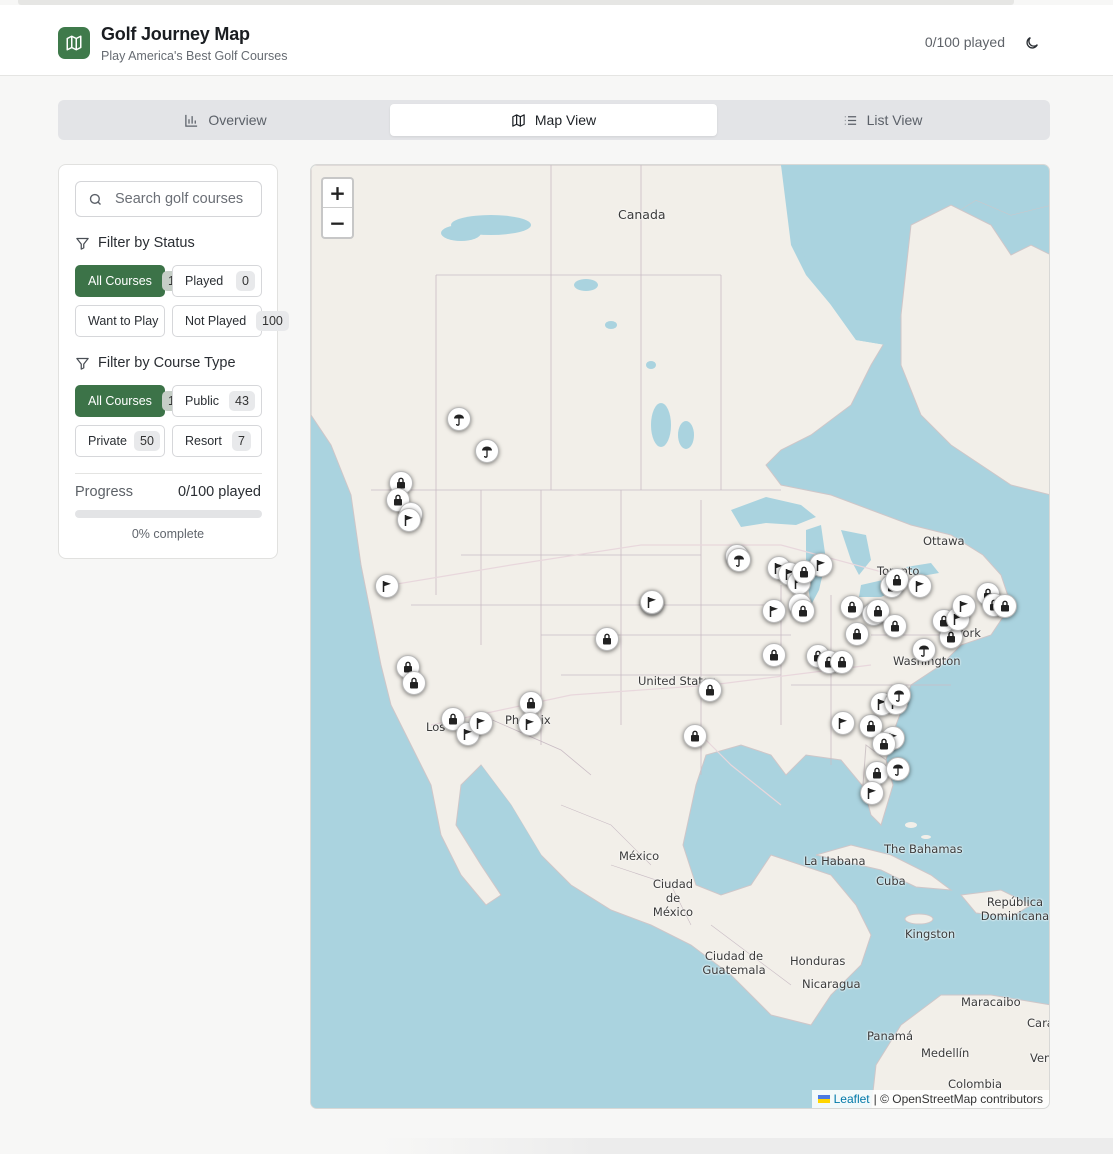 The height and width of the screenshot is (1154, 1113). I want to click on filter-label: All Courses, so click(120, 401).